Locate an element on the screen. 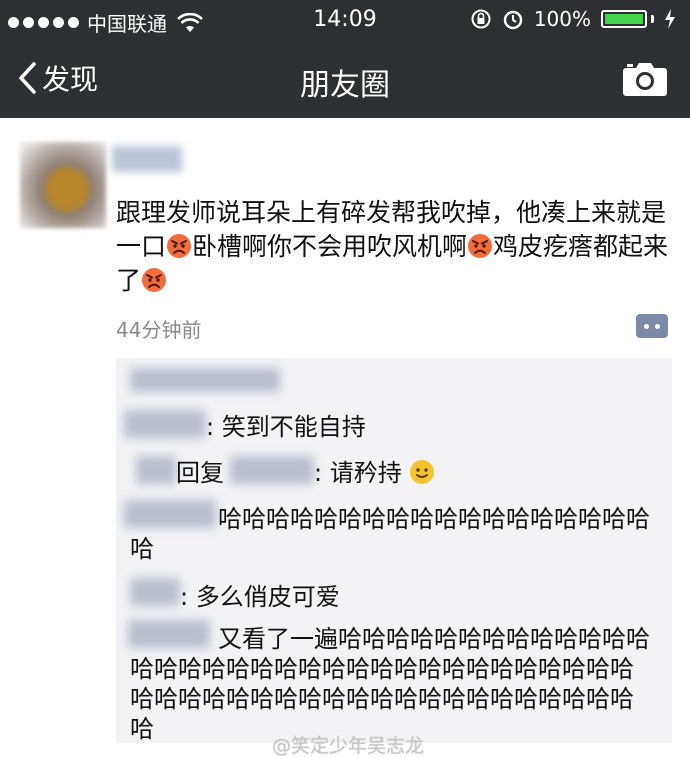 The height and width of the screenshot is (758, 690). status-right: 100% is located at coordinates (573, 19).